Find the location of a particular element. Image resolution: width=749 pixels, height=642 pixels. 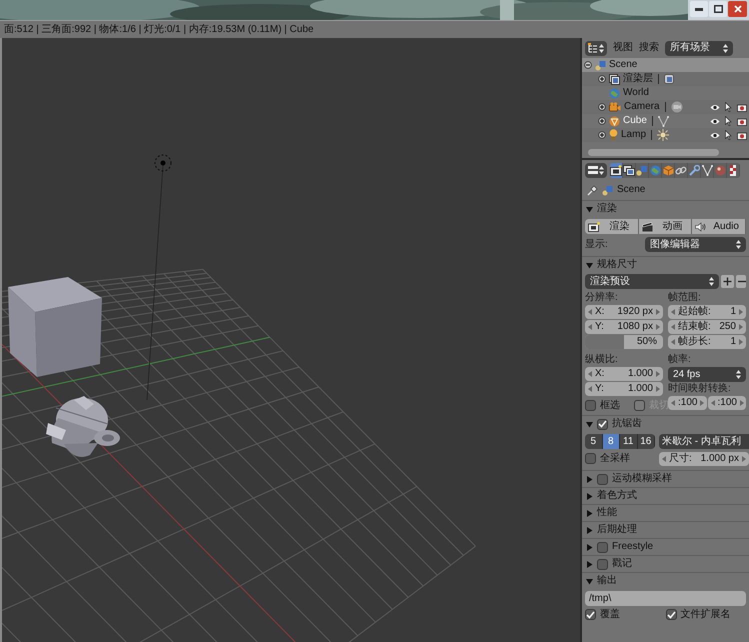

panel-header: 规格尺寸 is located at coordinates (665, 264).